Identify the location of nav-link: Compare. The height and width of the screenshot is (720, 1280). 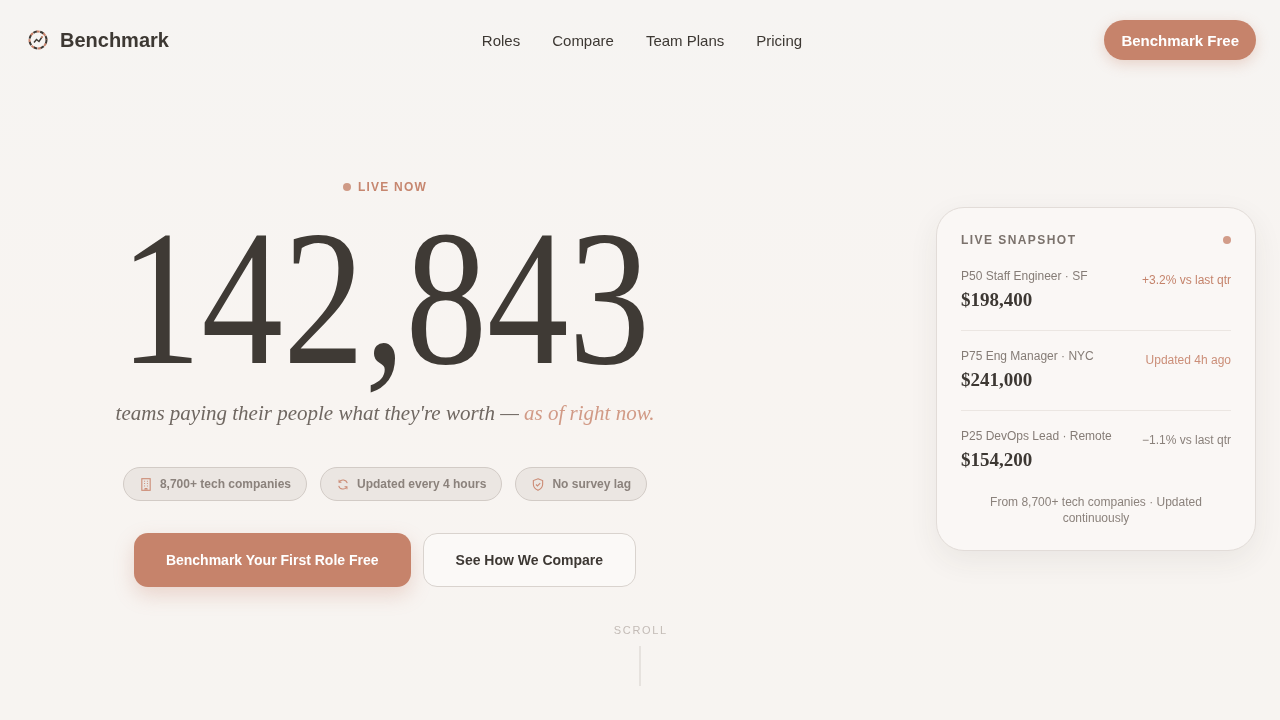
(583, 40).